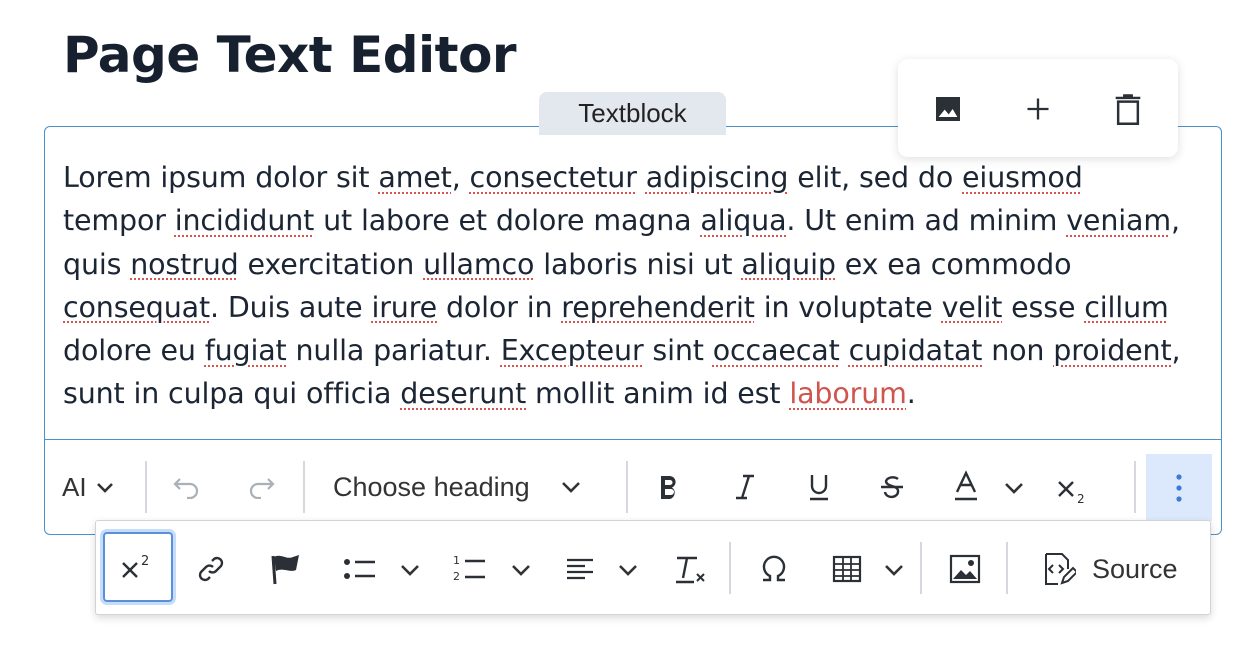 This screenshot has width=1256, height=664. What do you see at coordinates (1073, 490) in the screenshot?
I see `subscript-icon: 2` at bounding box center [1073, 490].